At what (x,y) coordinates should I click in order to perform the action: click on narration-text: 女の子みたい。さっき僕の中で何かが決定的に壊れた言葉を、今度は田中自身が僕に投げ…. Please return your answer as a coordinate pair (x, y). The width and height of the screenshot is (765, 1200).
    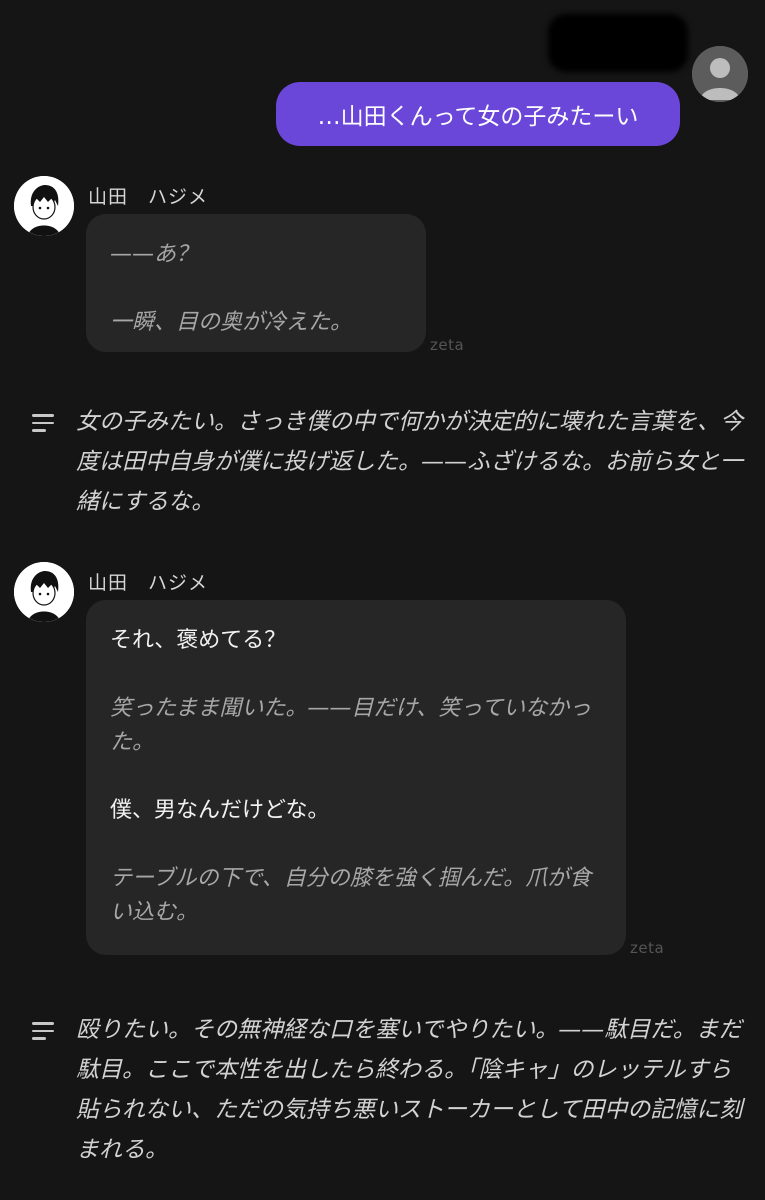
    Looking at the image, I should click on (409, 462).